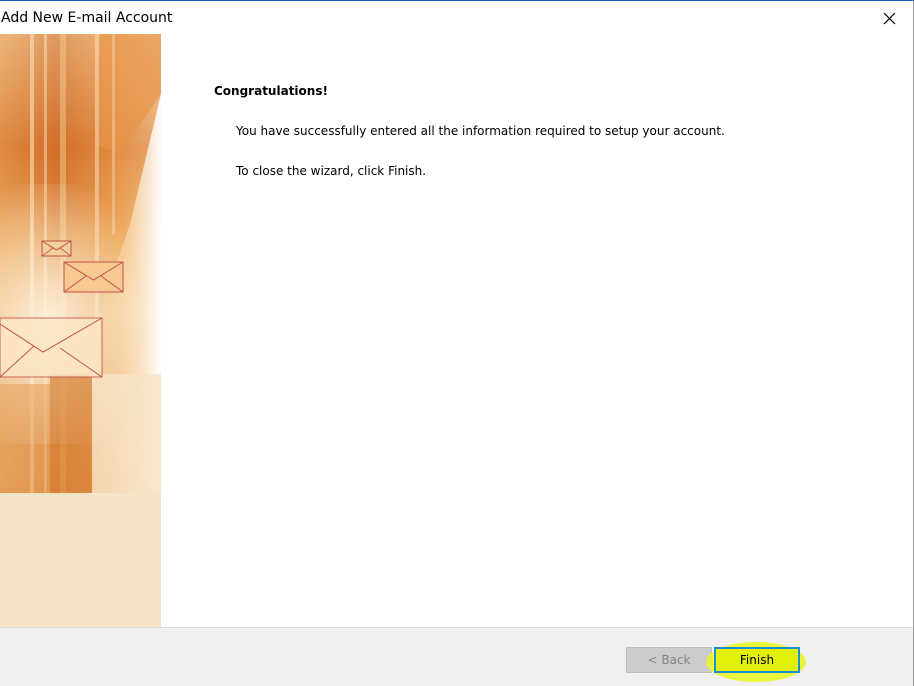  I want to click on close-instructions: To close the wizard, click Finish., so click(331, 171).